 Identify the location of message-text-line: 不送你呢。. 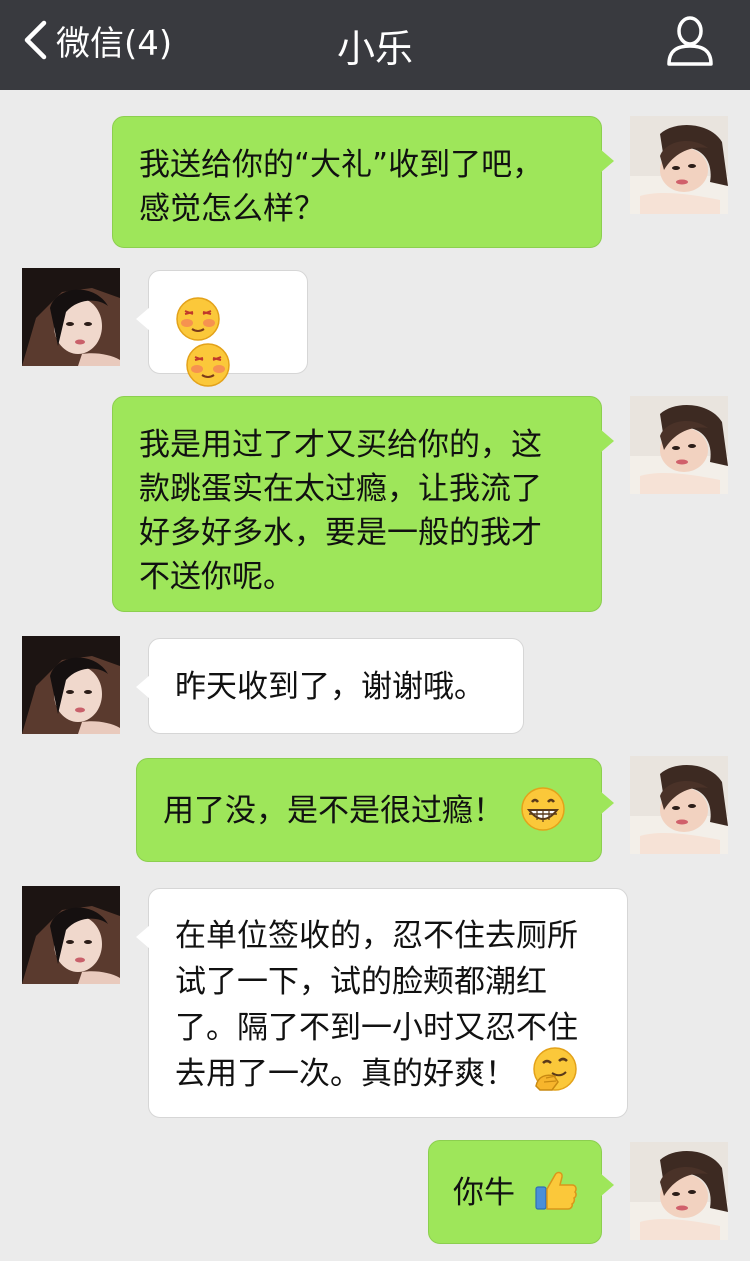
(216, 577).